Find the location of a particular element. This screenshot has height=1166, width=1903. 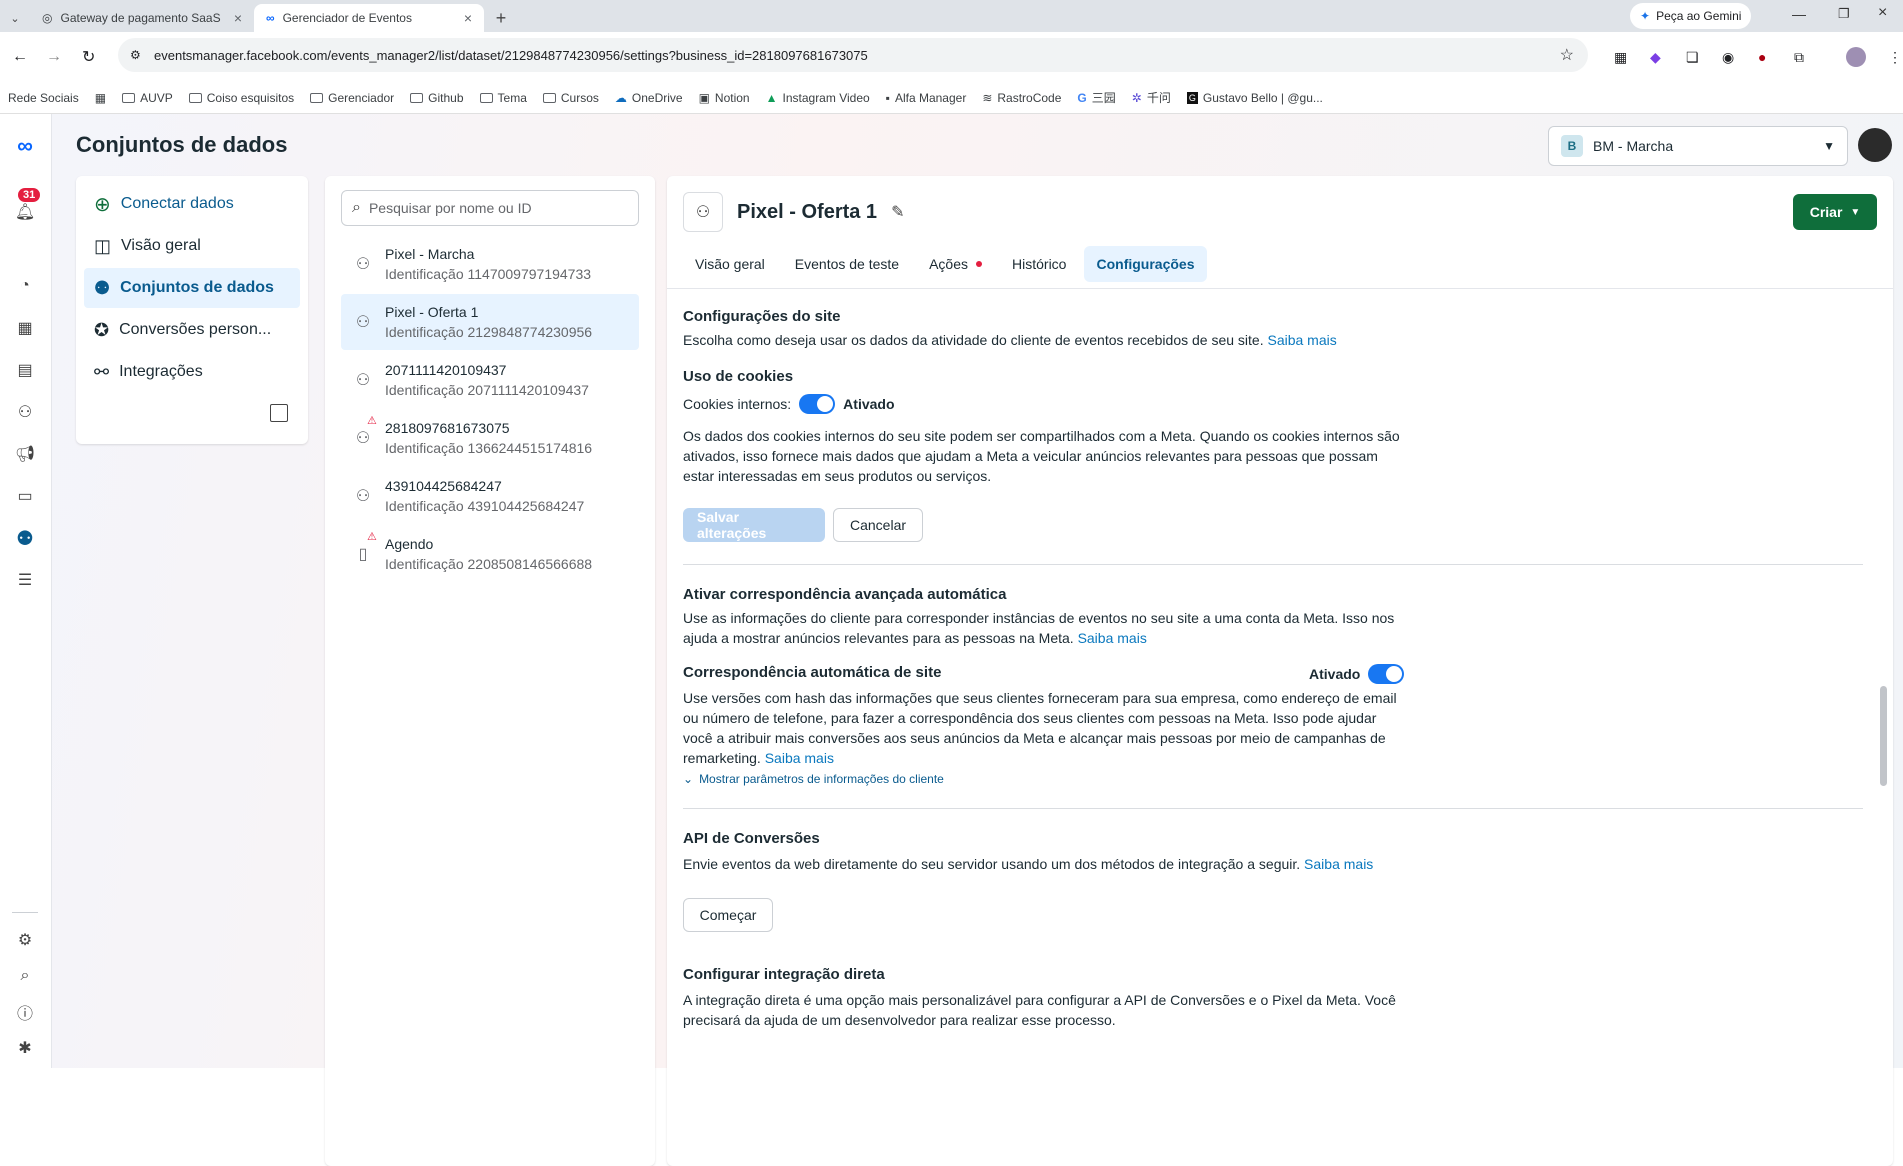

bug-icon: ✱ is located at coordinates (25, 1048).